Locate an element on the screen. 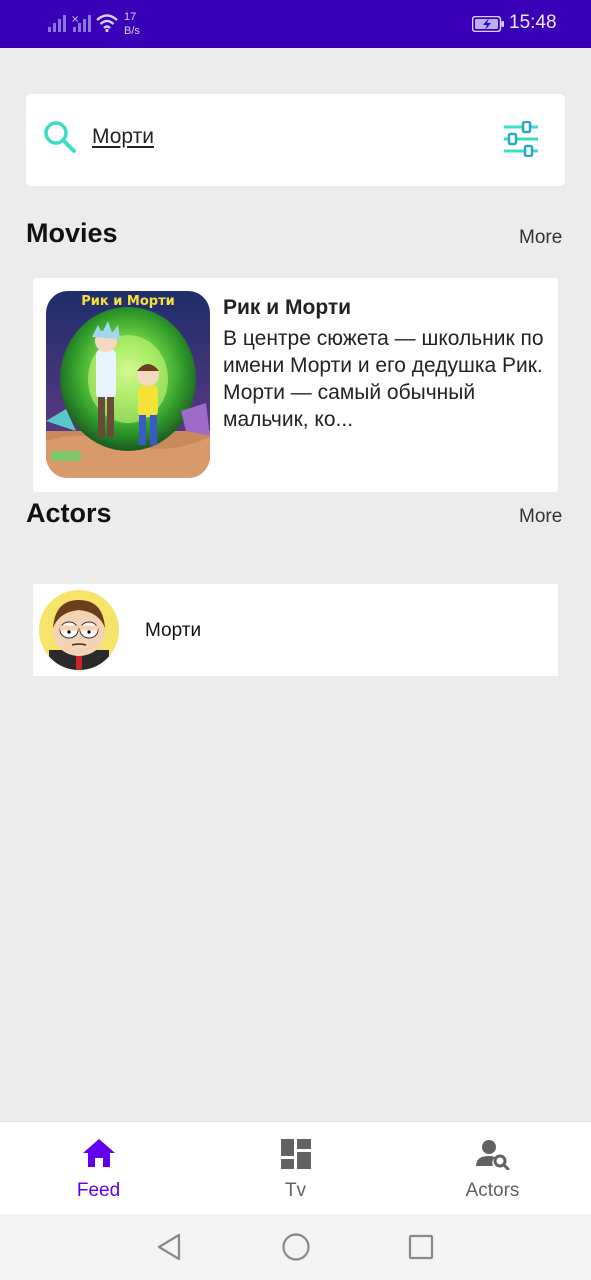  actors-section-title: Actors is located at coordinates (69, 513).